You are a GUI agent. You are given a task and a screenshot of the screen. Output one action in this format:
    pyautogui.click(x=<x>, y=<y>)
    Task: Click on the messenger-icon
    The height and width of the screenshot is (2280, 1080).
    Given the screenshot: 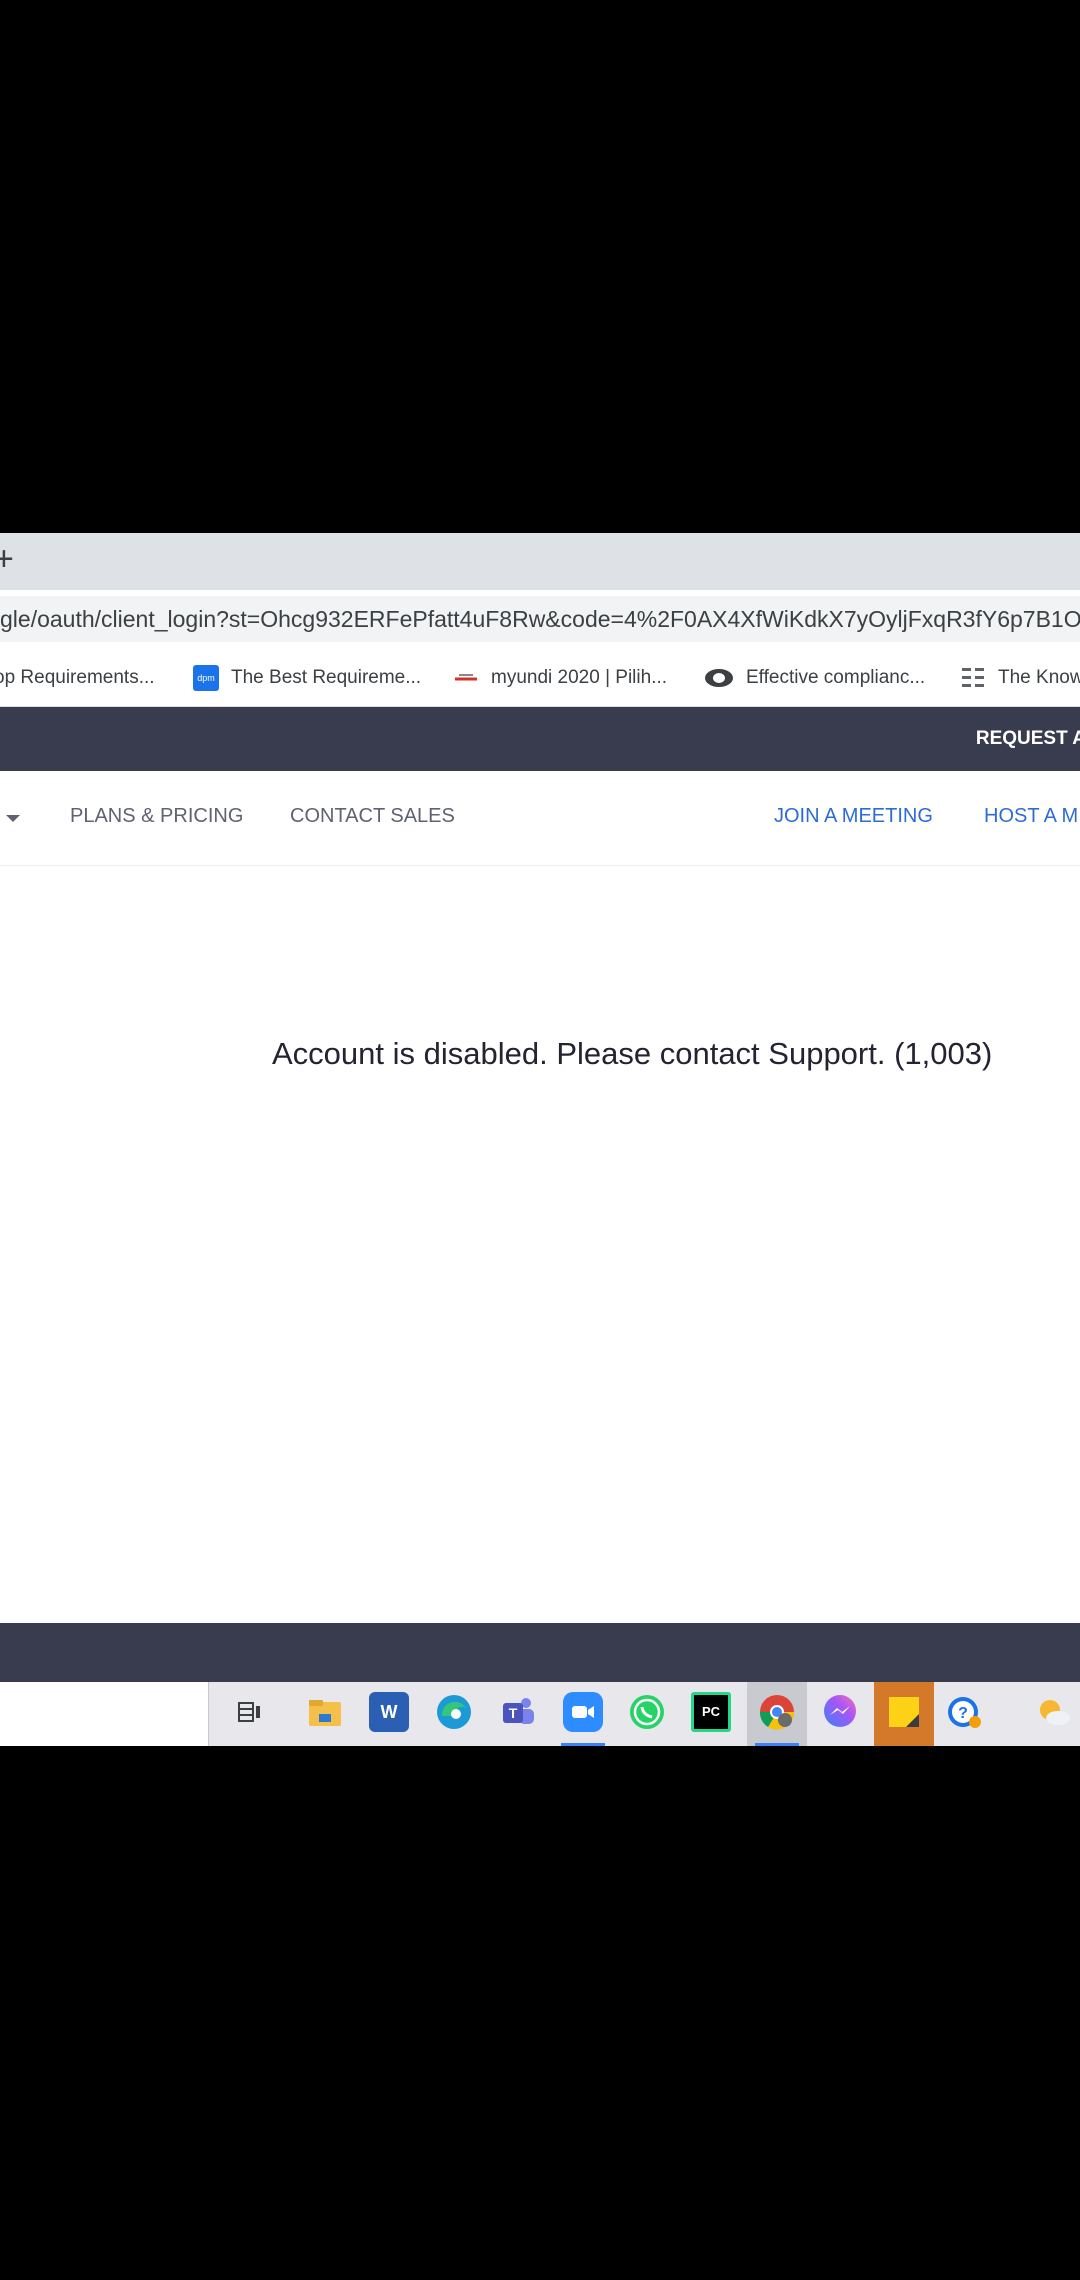 What is the action you would take?
    pyautogui.click(x=840, y=1712)
    